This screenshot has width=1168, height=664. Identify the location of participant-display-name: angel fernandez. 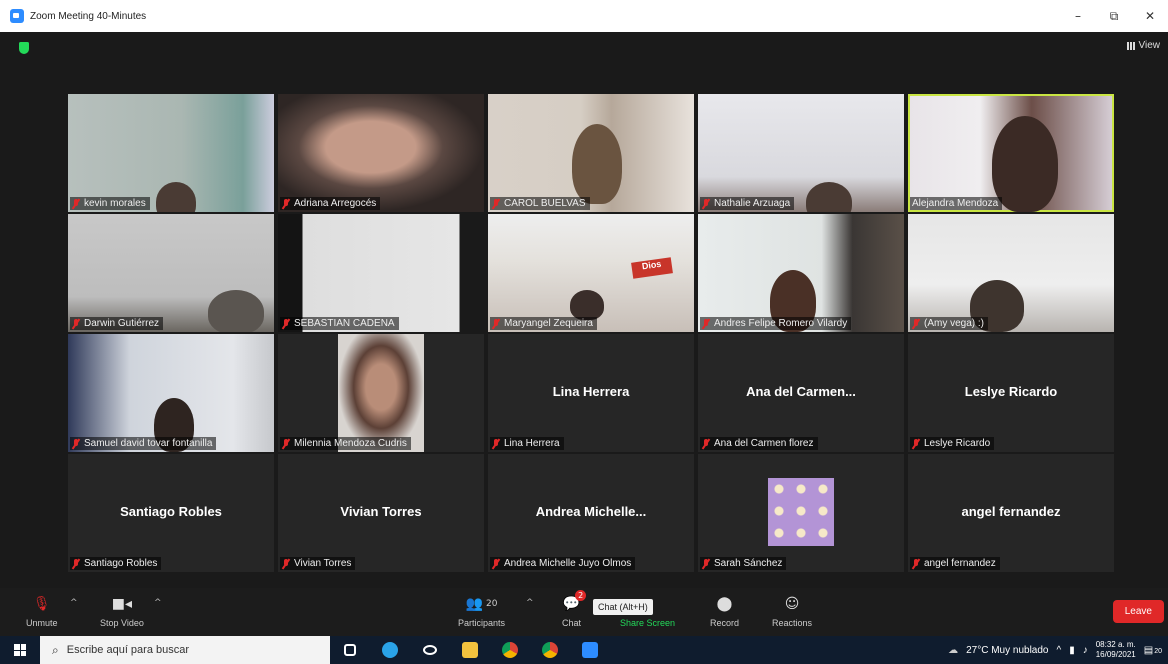
(1011, 511).